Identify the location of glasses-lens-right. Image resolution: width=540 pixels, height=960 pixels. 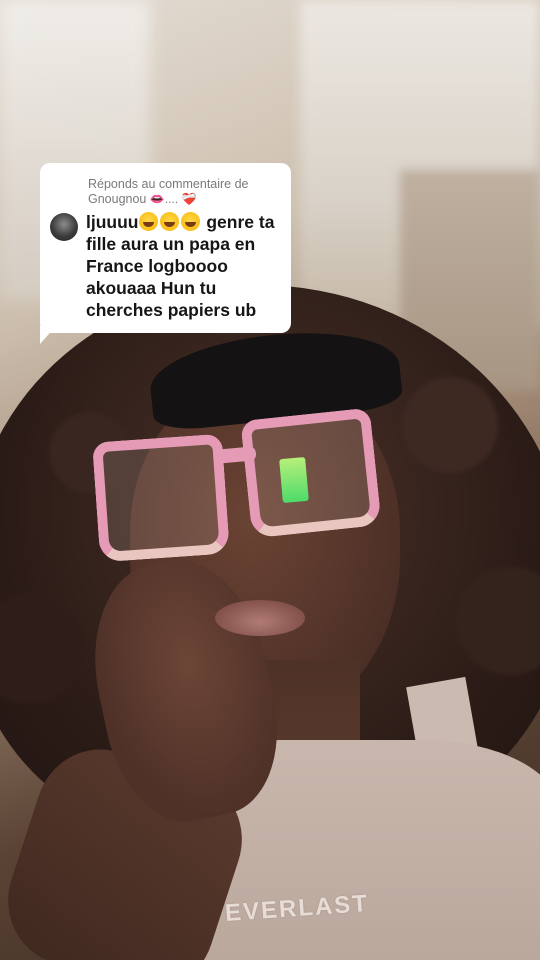
(311, 473).